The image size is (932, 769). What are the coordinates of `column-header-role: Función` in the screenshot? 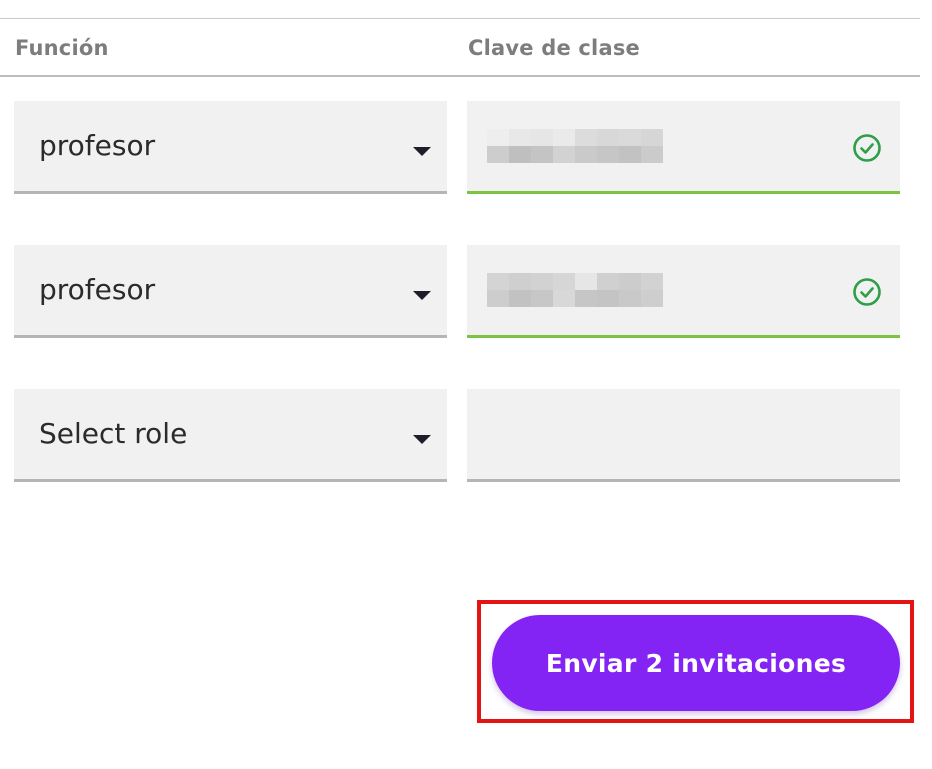 It's located at (62, 48).